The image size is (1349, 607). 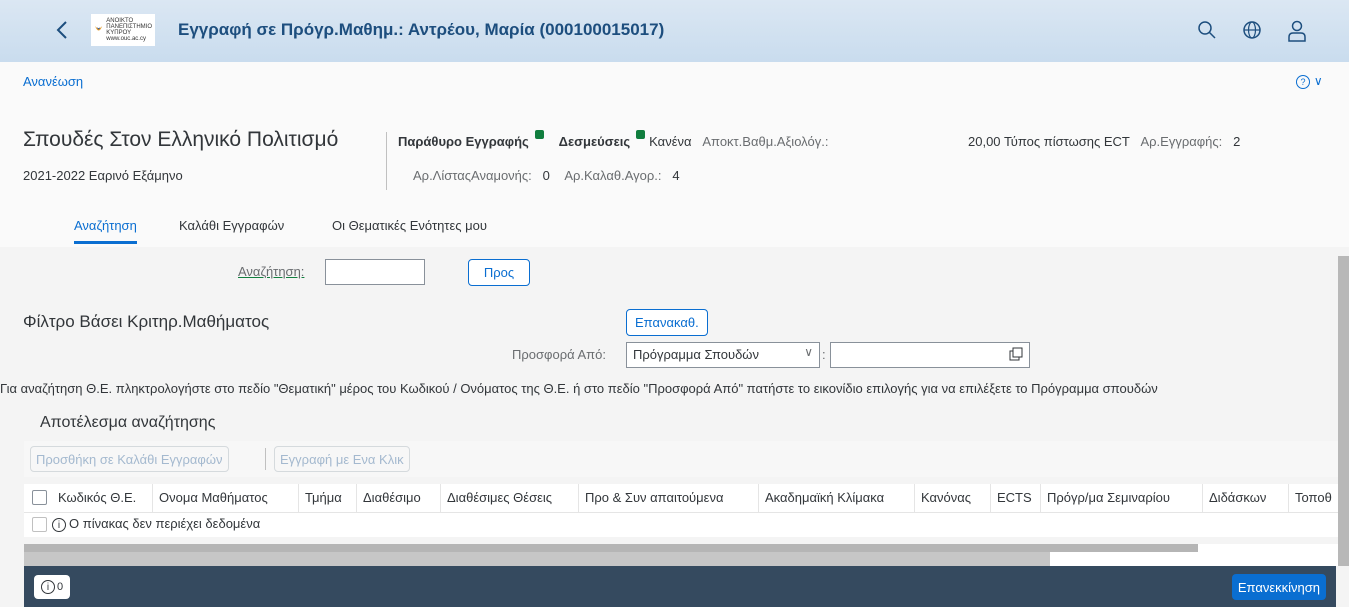 I want to click on back-button, so click(x=62, y=30).